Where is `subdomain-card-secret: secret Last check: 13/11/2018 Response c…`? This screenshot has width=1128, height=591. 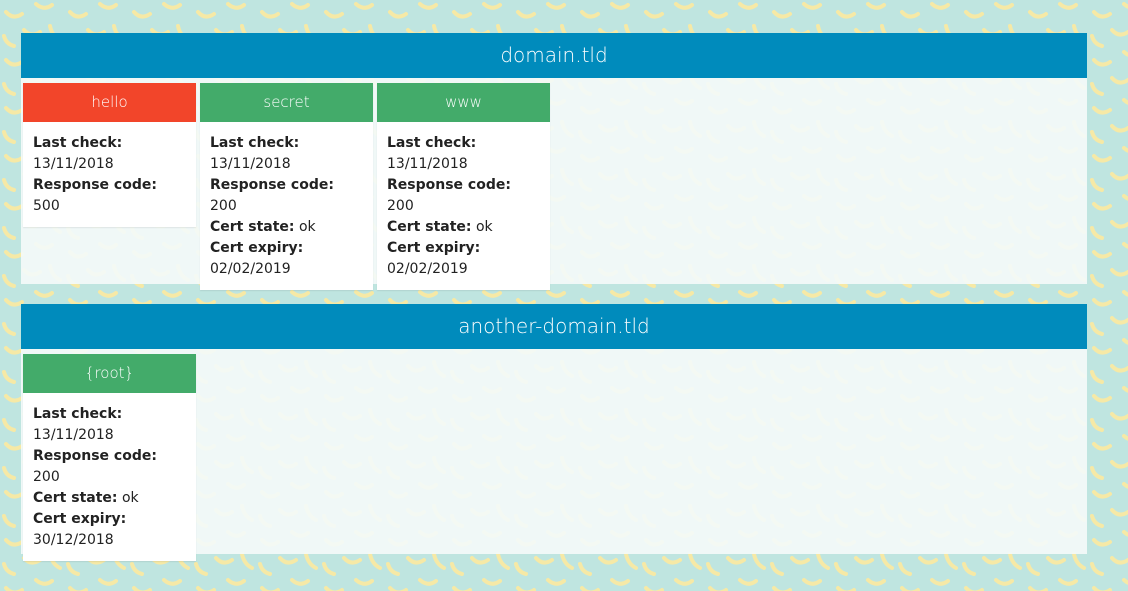
subdomain-card-secret: secret Last check: 13/11/2018 Response c… is located at coordinates (286, 186).